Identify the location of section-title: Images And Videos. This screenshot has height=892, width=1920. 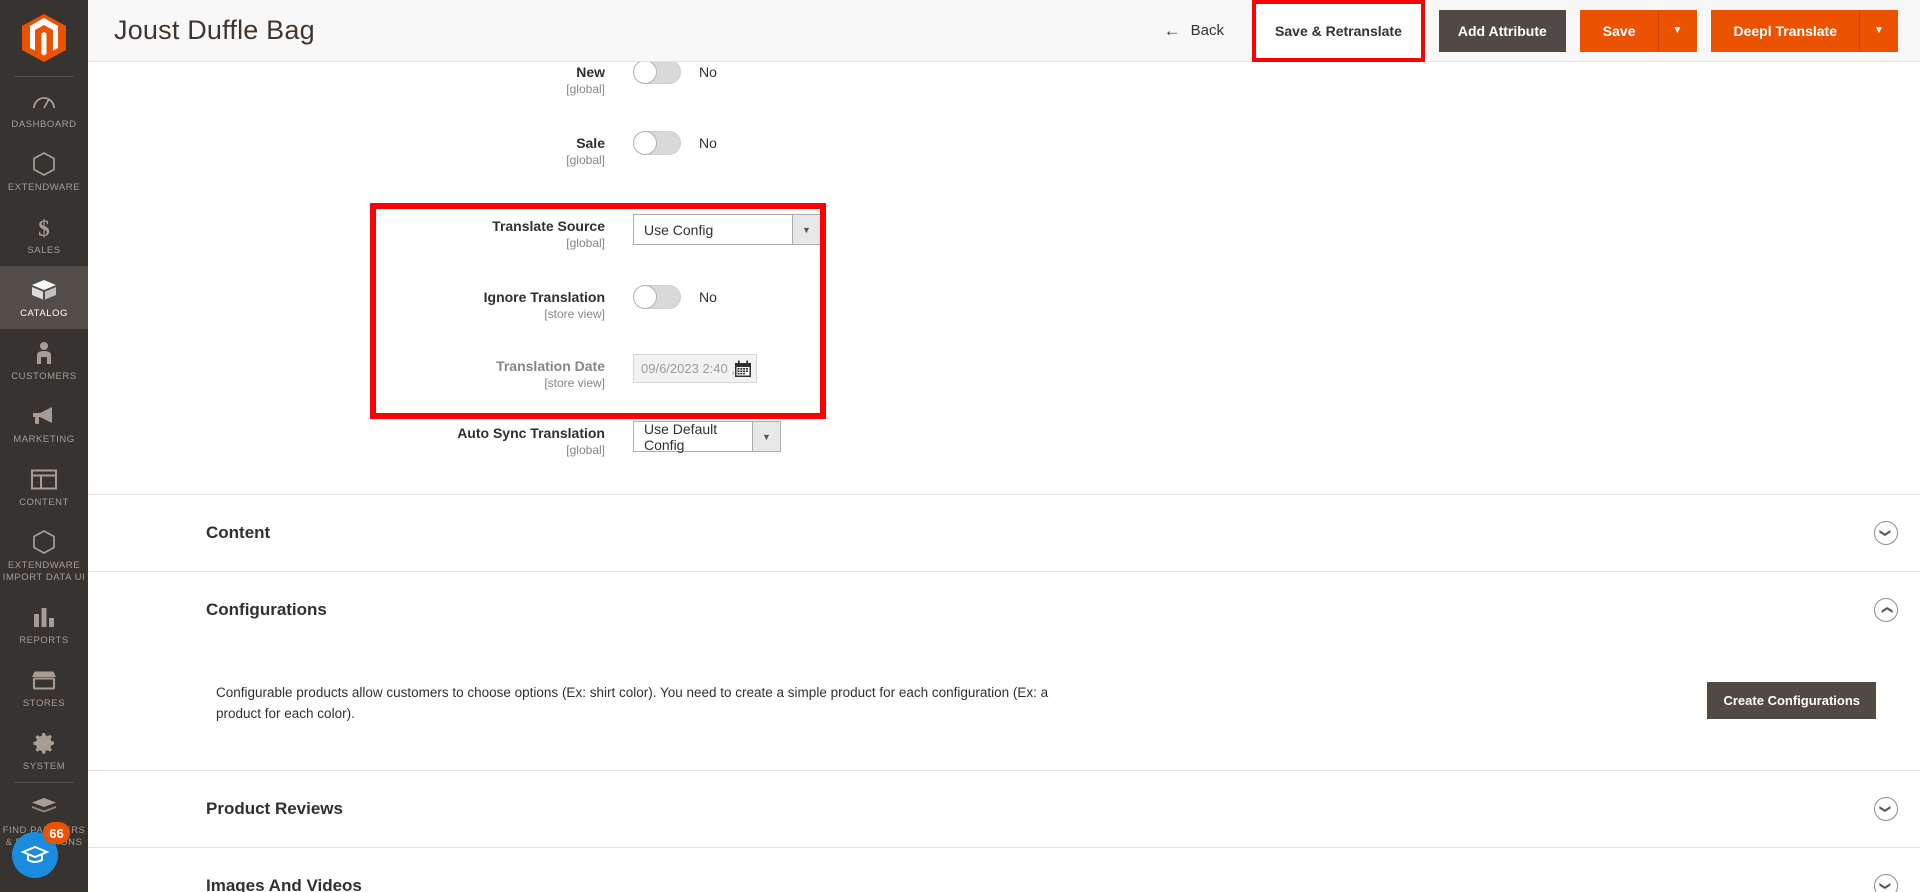
(284, 884).